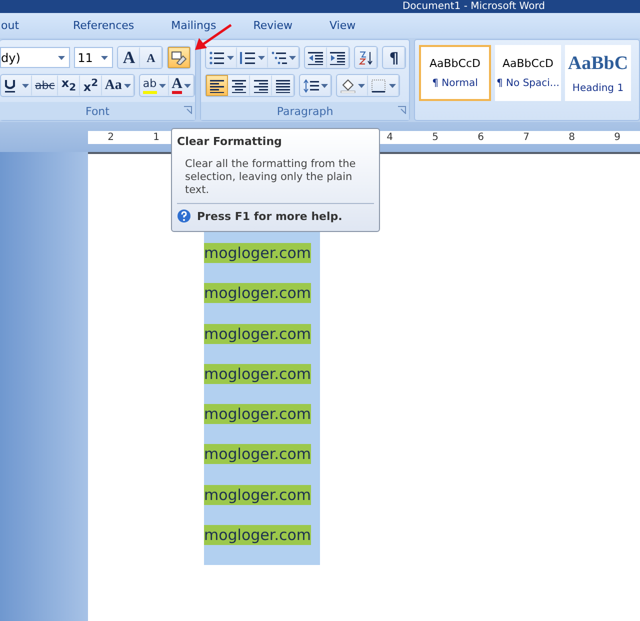 This screenshot has height=621, width=640. What do you see at coordinates (217, 57) in the screenshot?
I see `bullet-list-icon` at bounding box center [217, 57].